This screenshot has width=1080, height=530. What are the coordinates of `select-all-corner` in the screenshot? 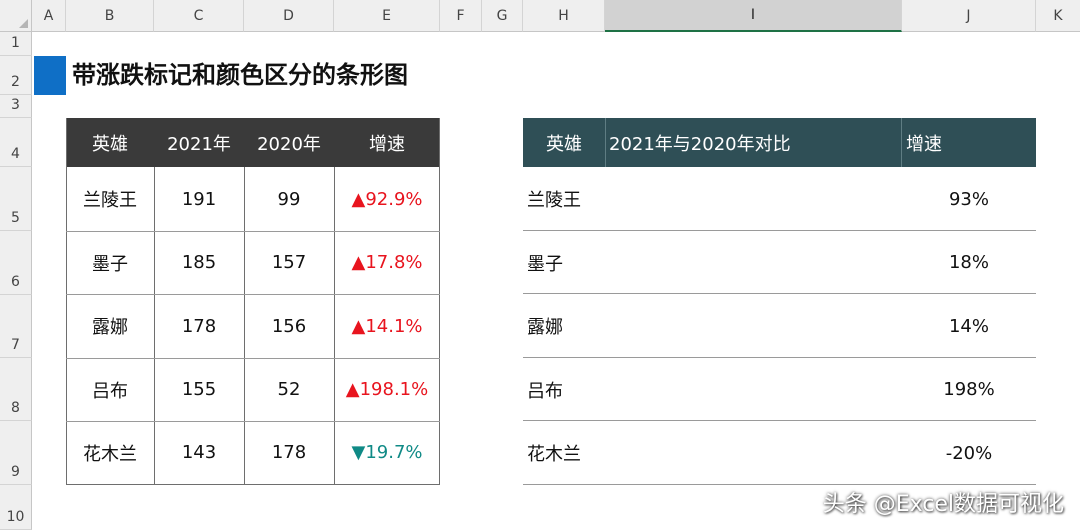 It's located at (16, 16).